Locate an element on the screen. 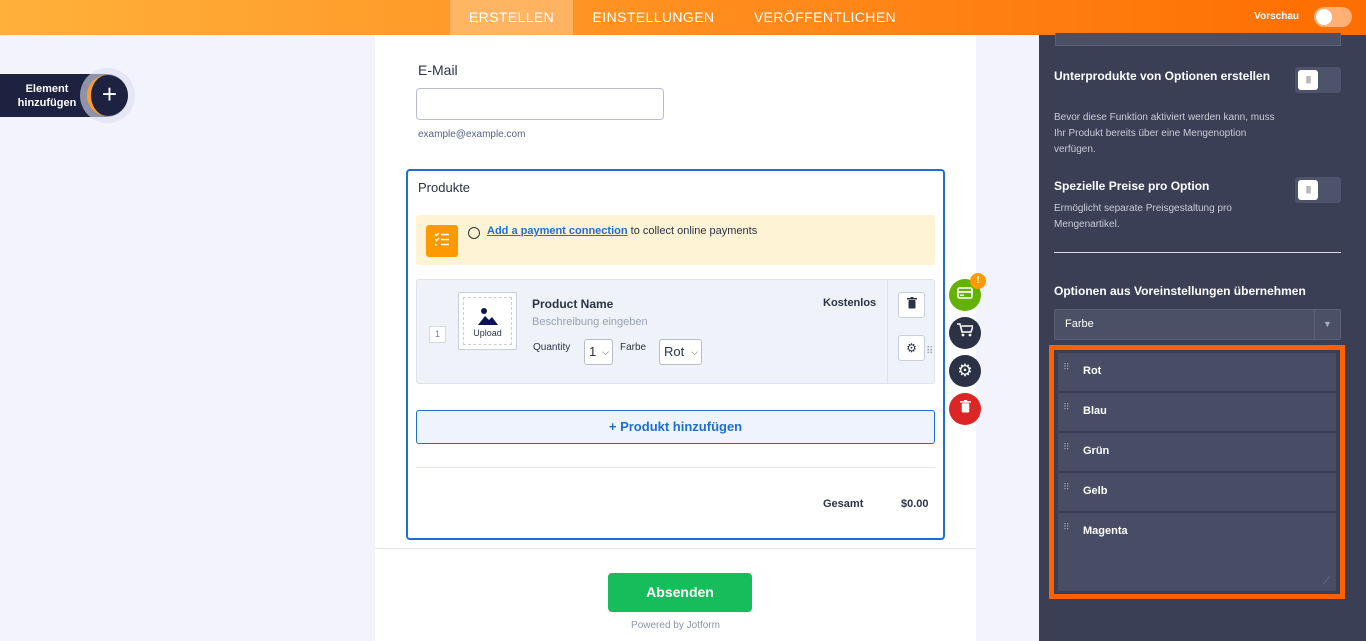  option-label: Magenta is located at coordinates (1105, 531).